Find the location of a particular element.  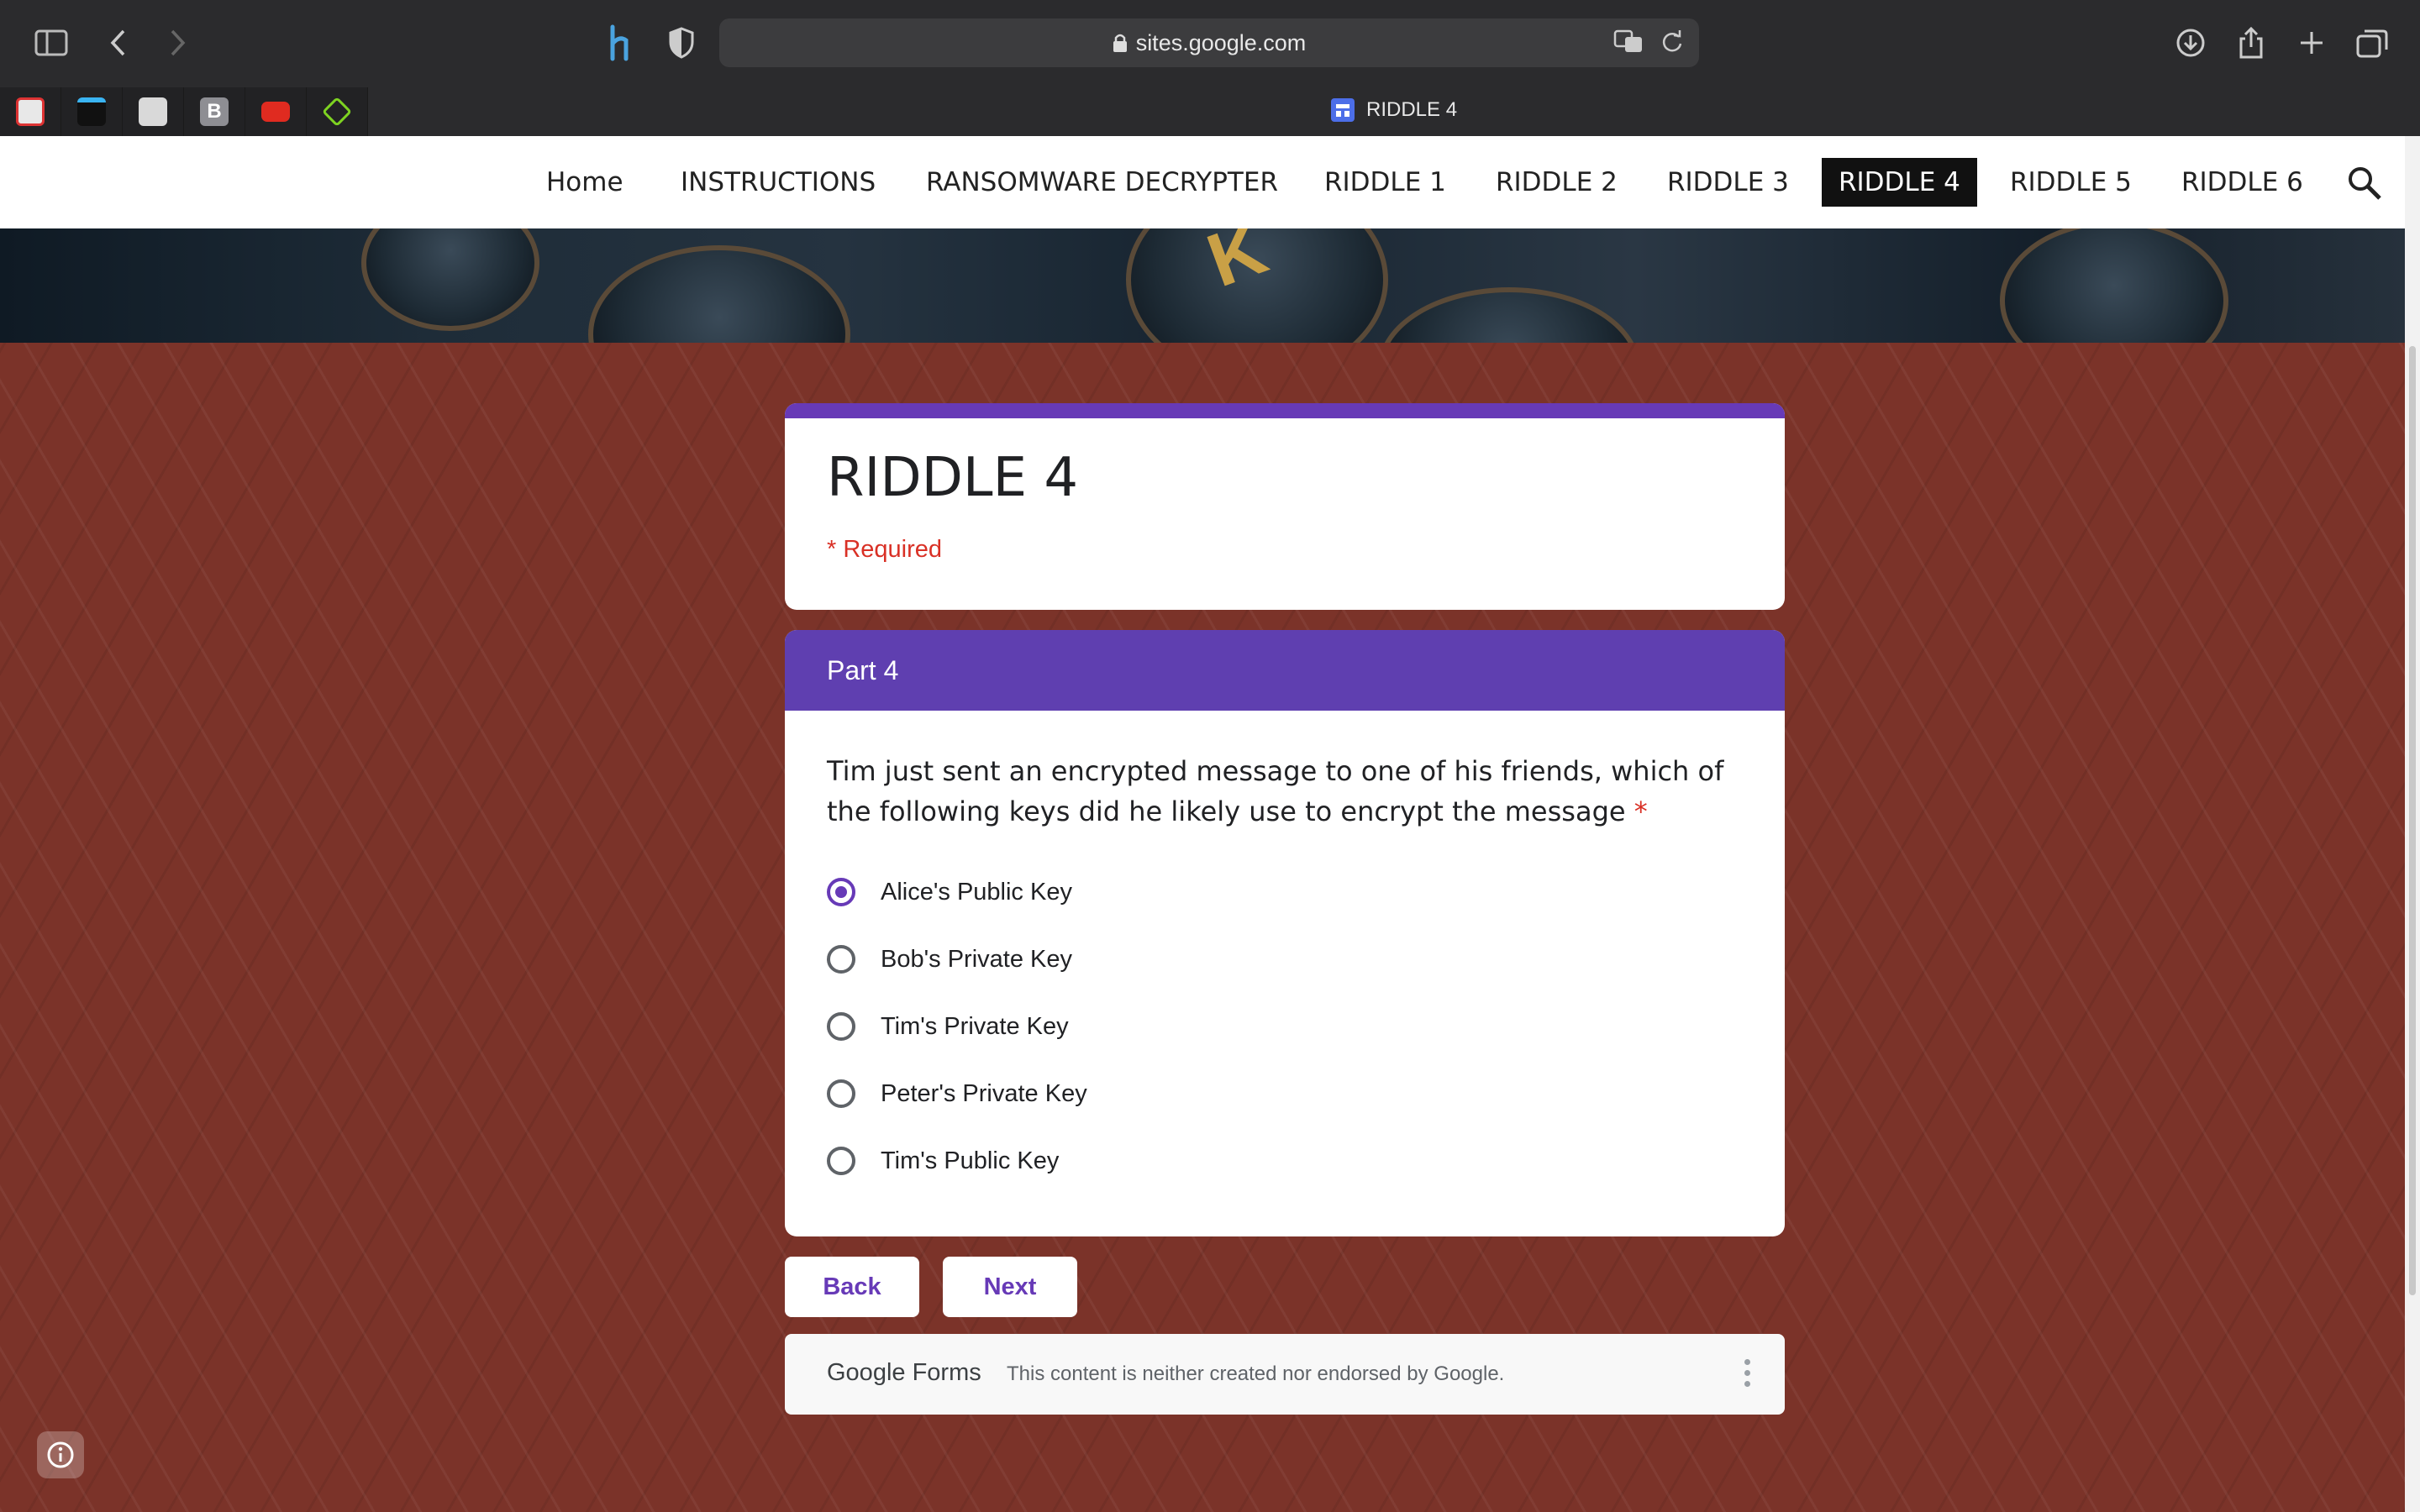

site-info-button is located at coordinates (60, 1454).